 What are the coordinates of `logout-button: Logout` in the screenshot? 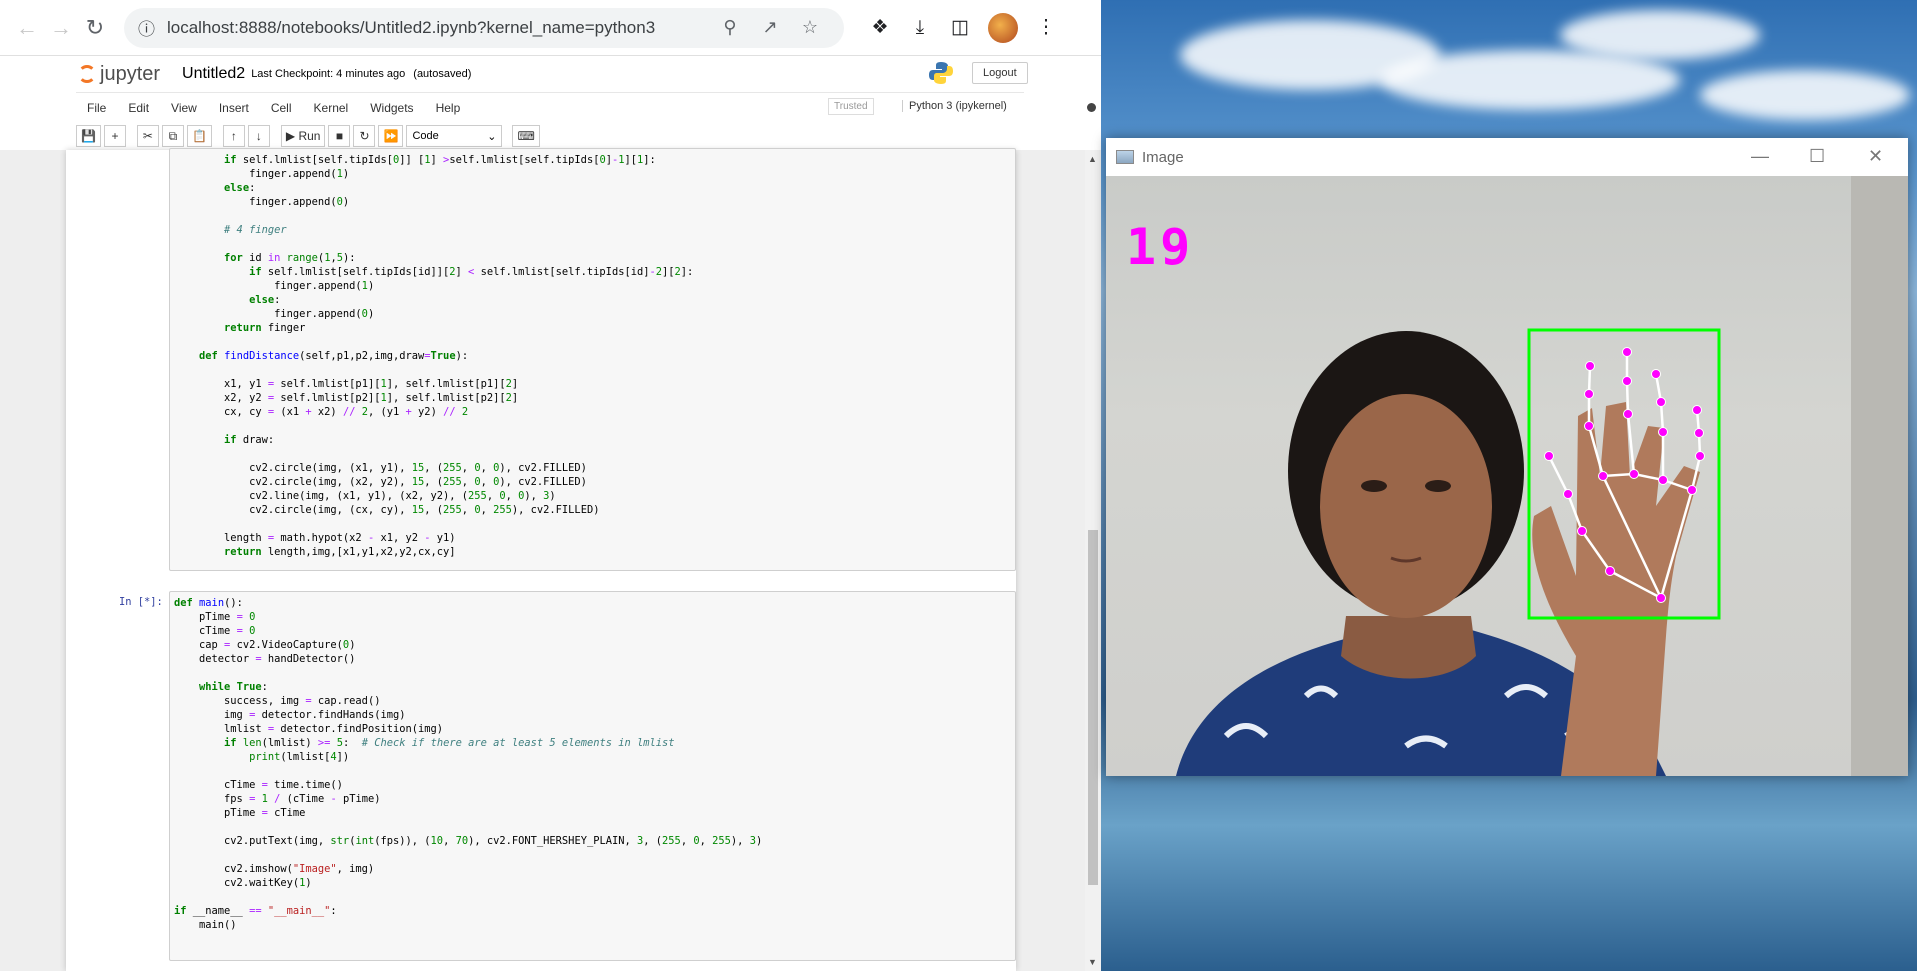 It's located at (1000, 73).